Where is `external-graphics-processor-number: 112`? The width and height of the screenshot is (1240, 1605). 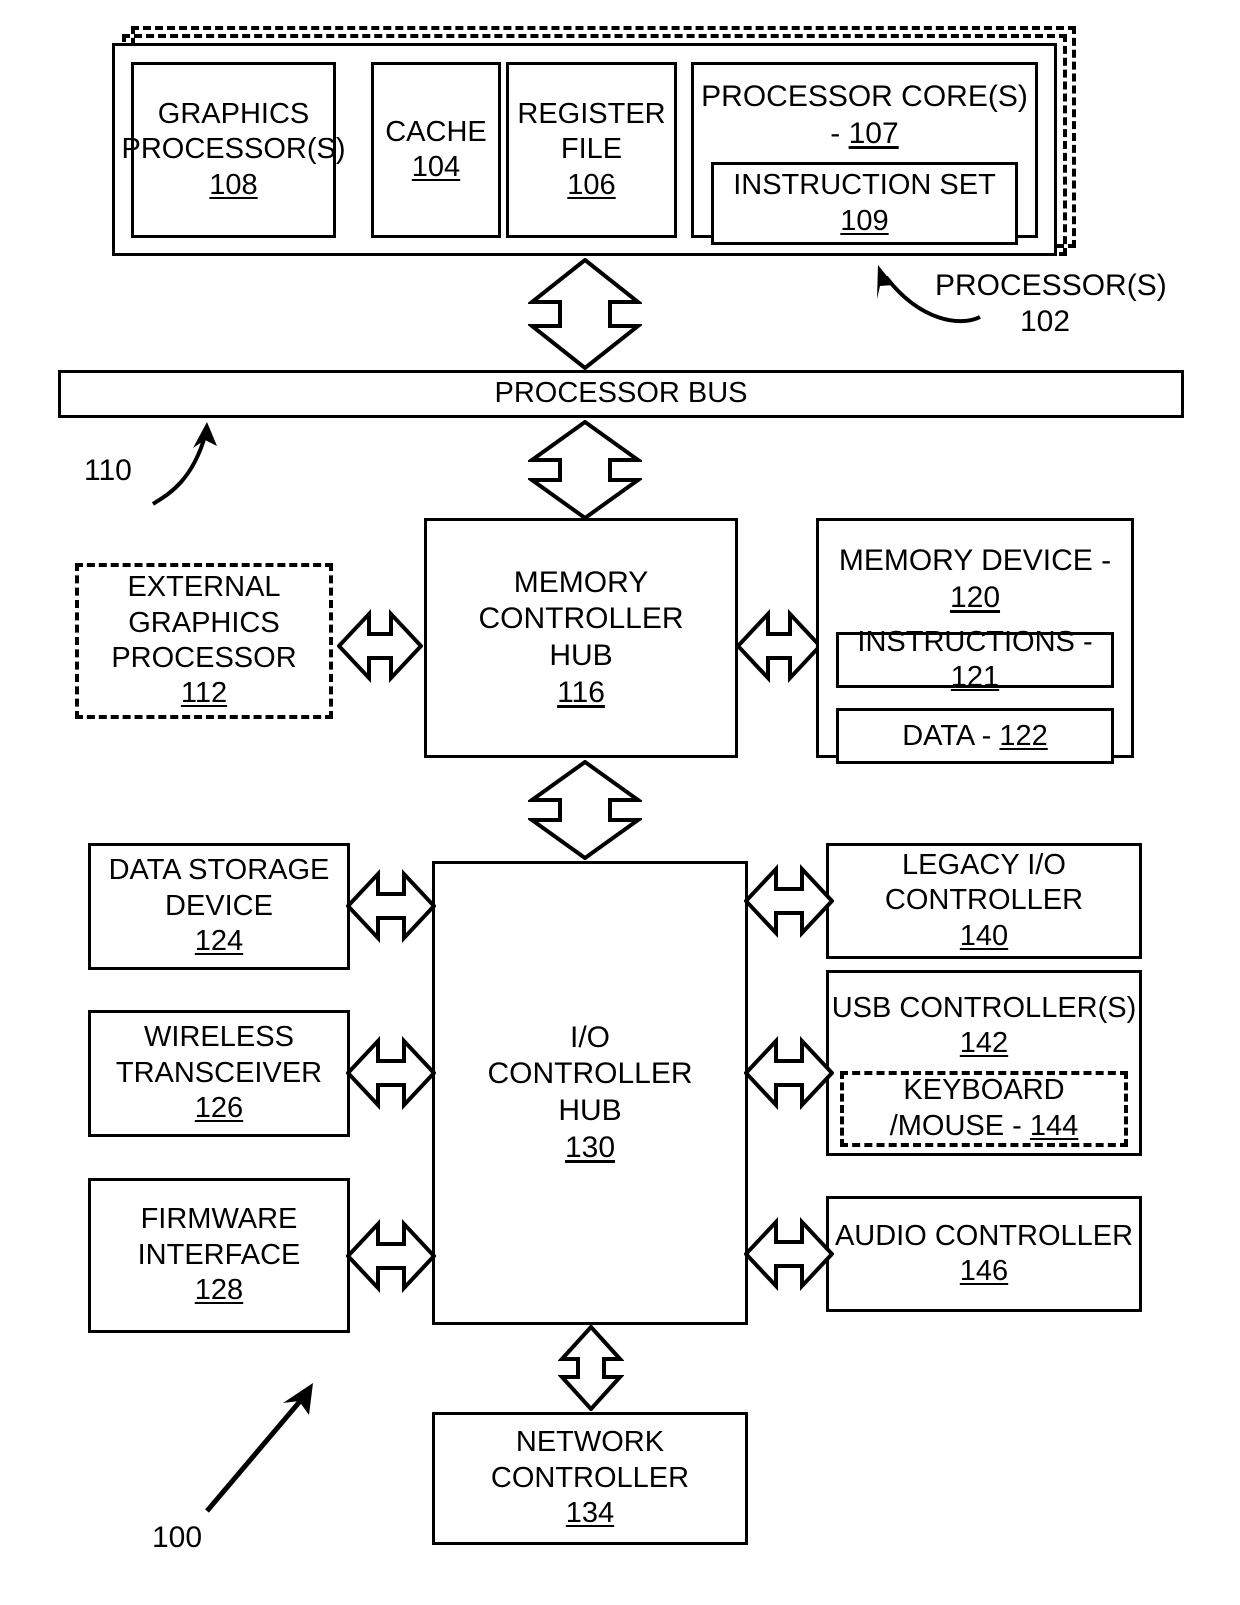 external-graphics-processor-number: 112 is located at coordinates (204, 693).